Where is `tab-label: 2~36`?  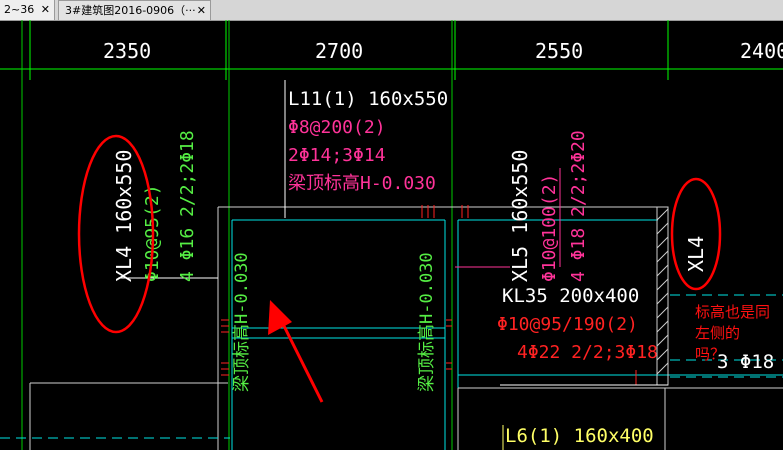
tab-label: 2~36 is located at coordinates (19, 9).